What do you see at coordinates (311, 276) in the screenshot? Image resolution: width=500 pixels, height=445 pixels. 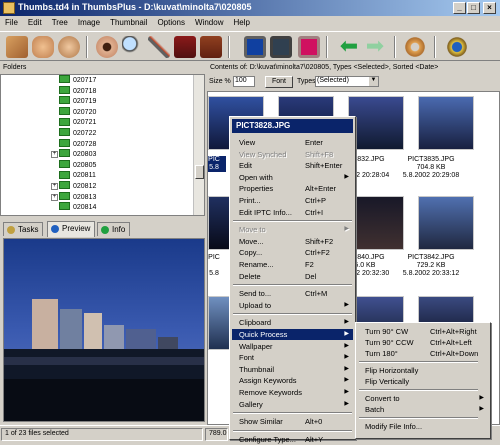 I see `shortcut-label: Del` at bounding box center [311, 276].